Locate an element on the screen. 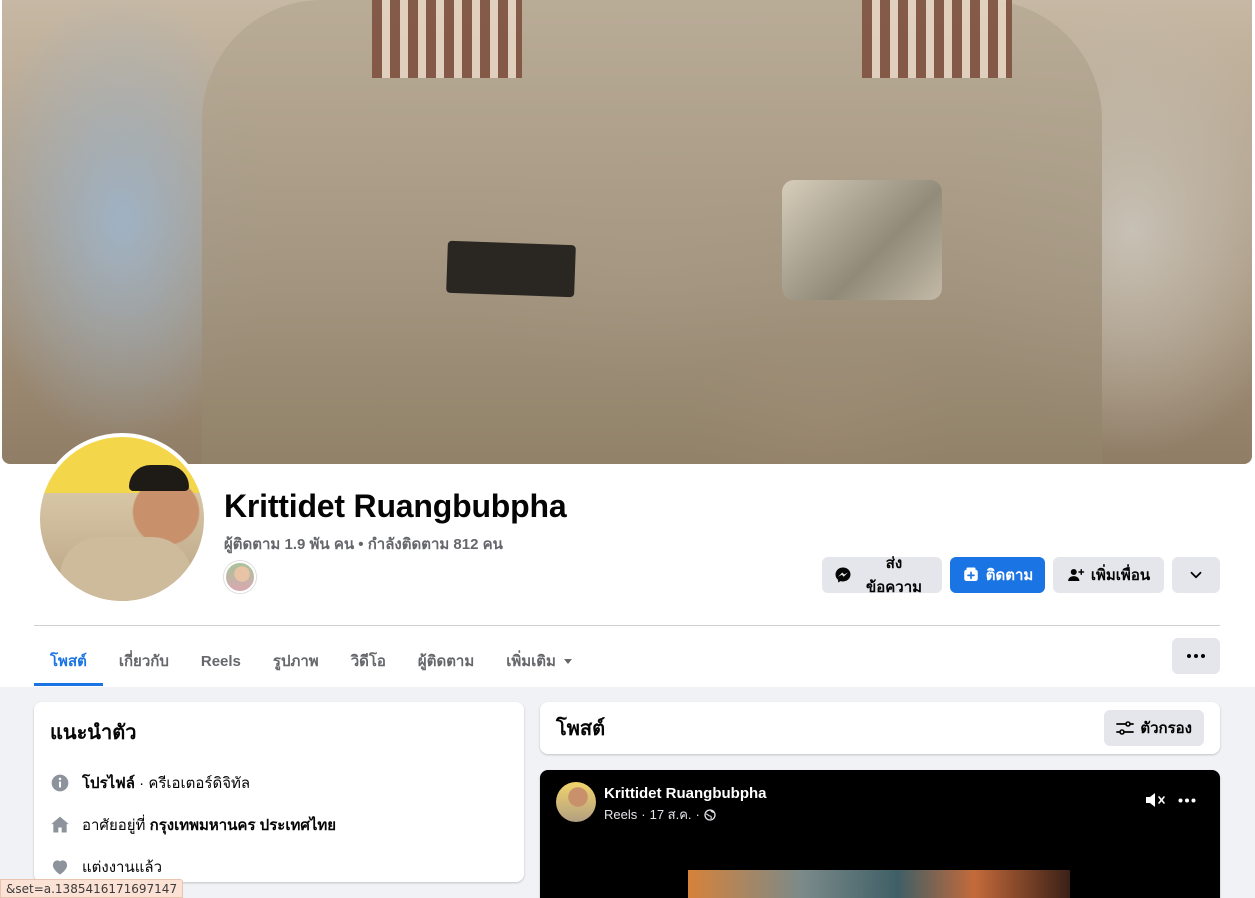  follow-button: ติดตาม is located at coordinates (997, 575).